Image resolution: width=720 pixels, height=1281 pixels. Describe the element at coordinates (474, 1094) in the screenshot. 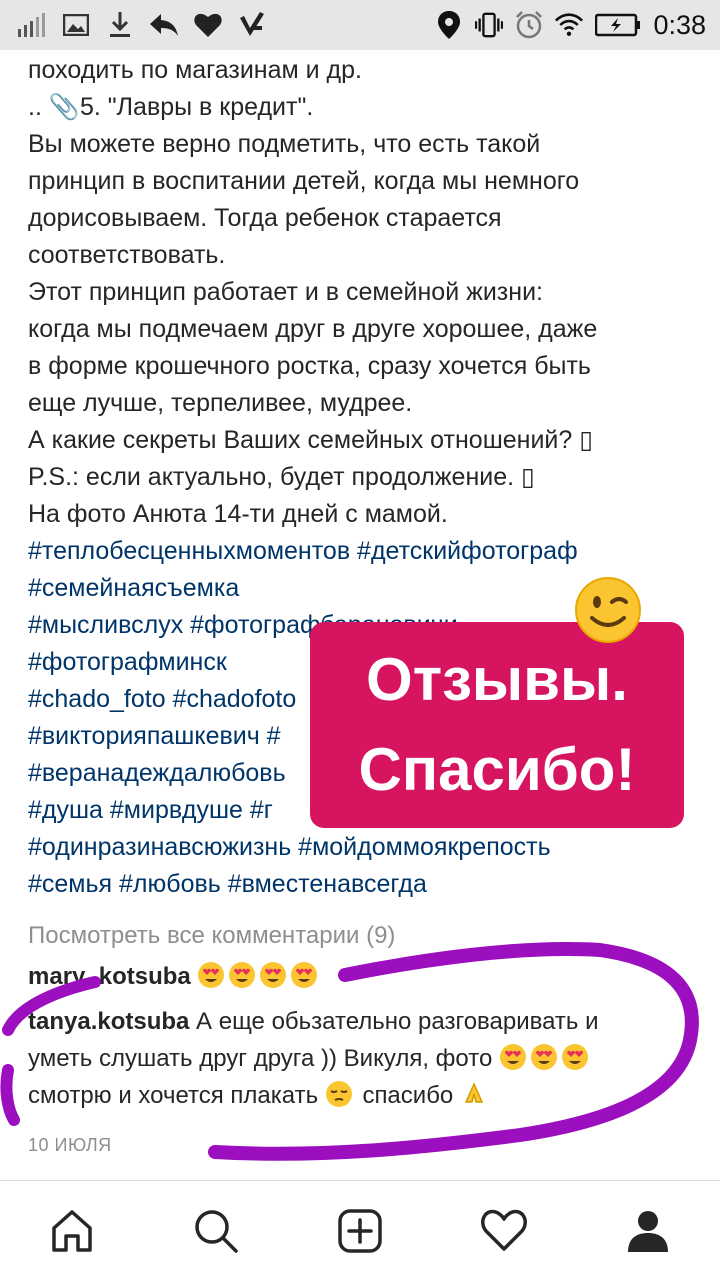

I see `folded-hands-icon` at that location.